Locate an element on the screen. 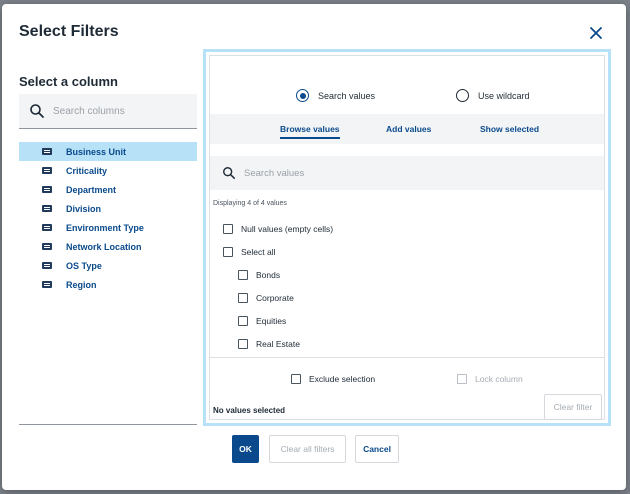 This screenshot has width=630, height=494. null-values-label: Null values (empty cells) is located at coordinates (287, 229).